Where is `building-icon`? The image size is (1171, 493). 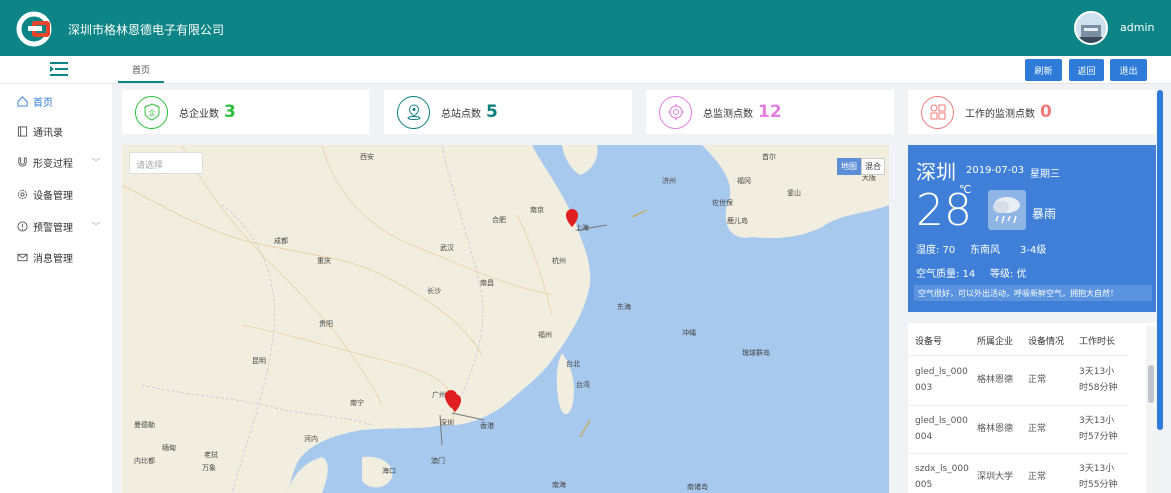
building-icon is located at coordinates (1091, 28).